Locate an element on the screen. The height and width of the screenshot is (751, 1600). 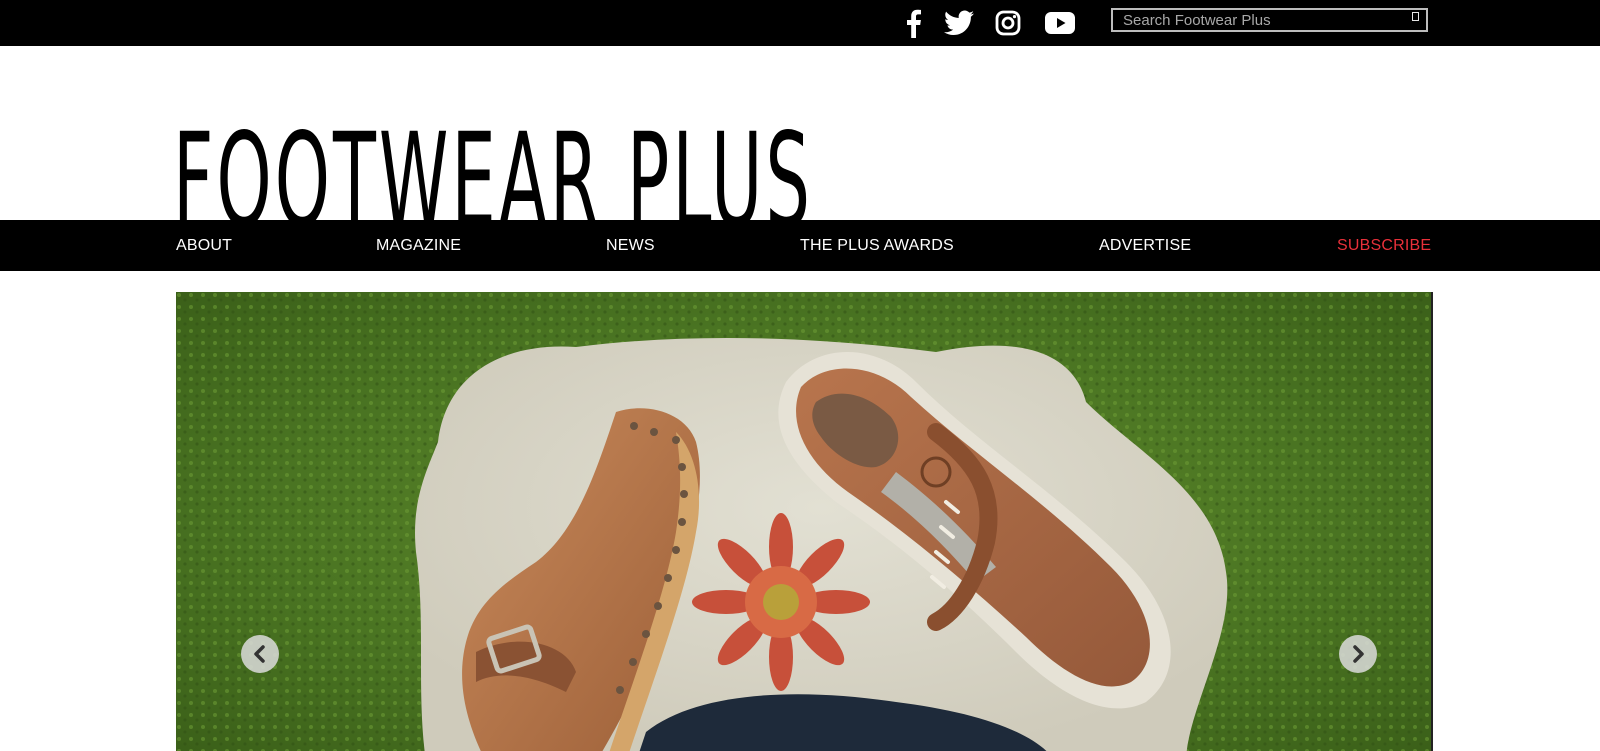
search-submit-icon is located at coordinates (1415, 20).